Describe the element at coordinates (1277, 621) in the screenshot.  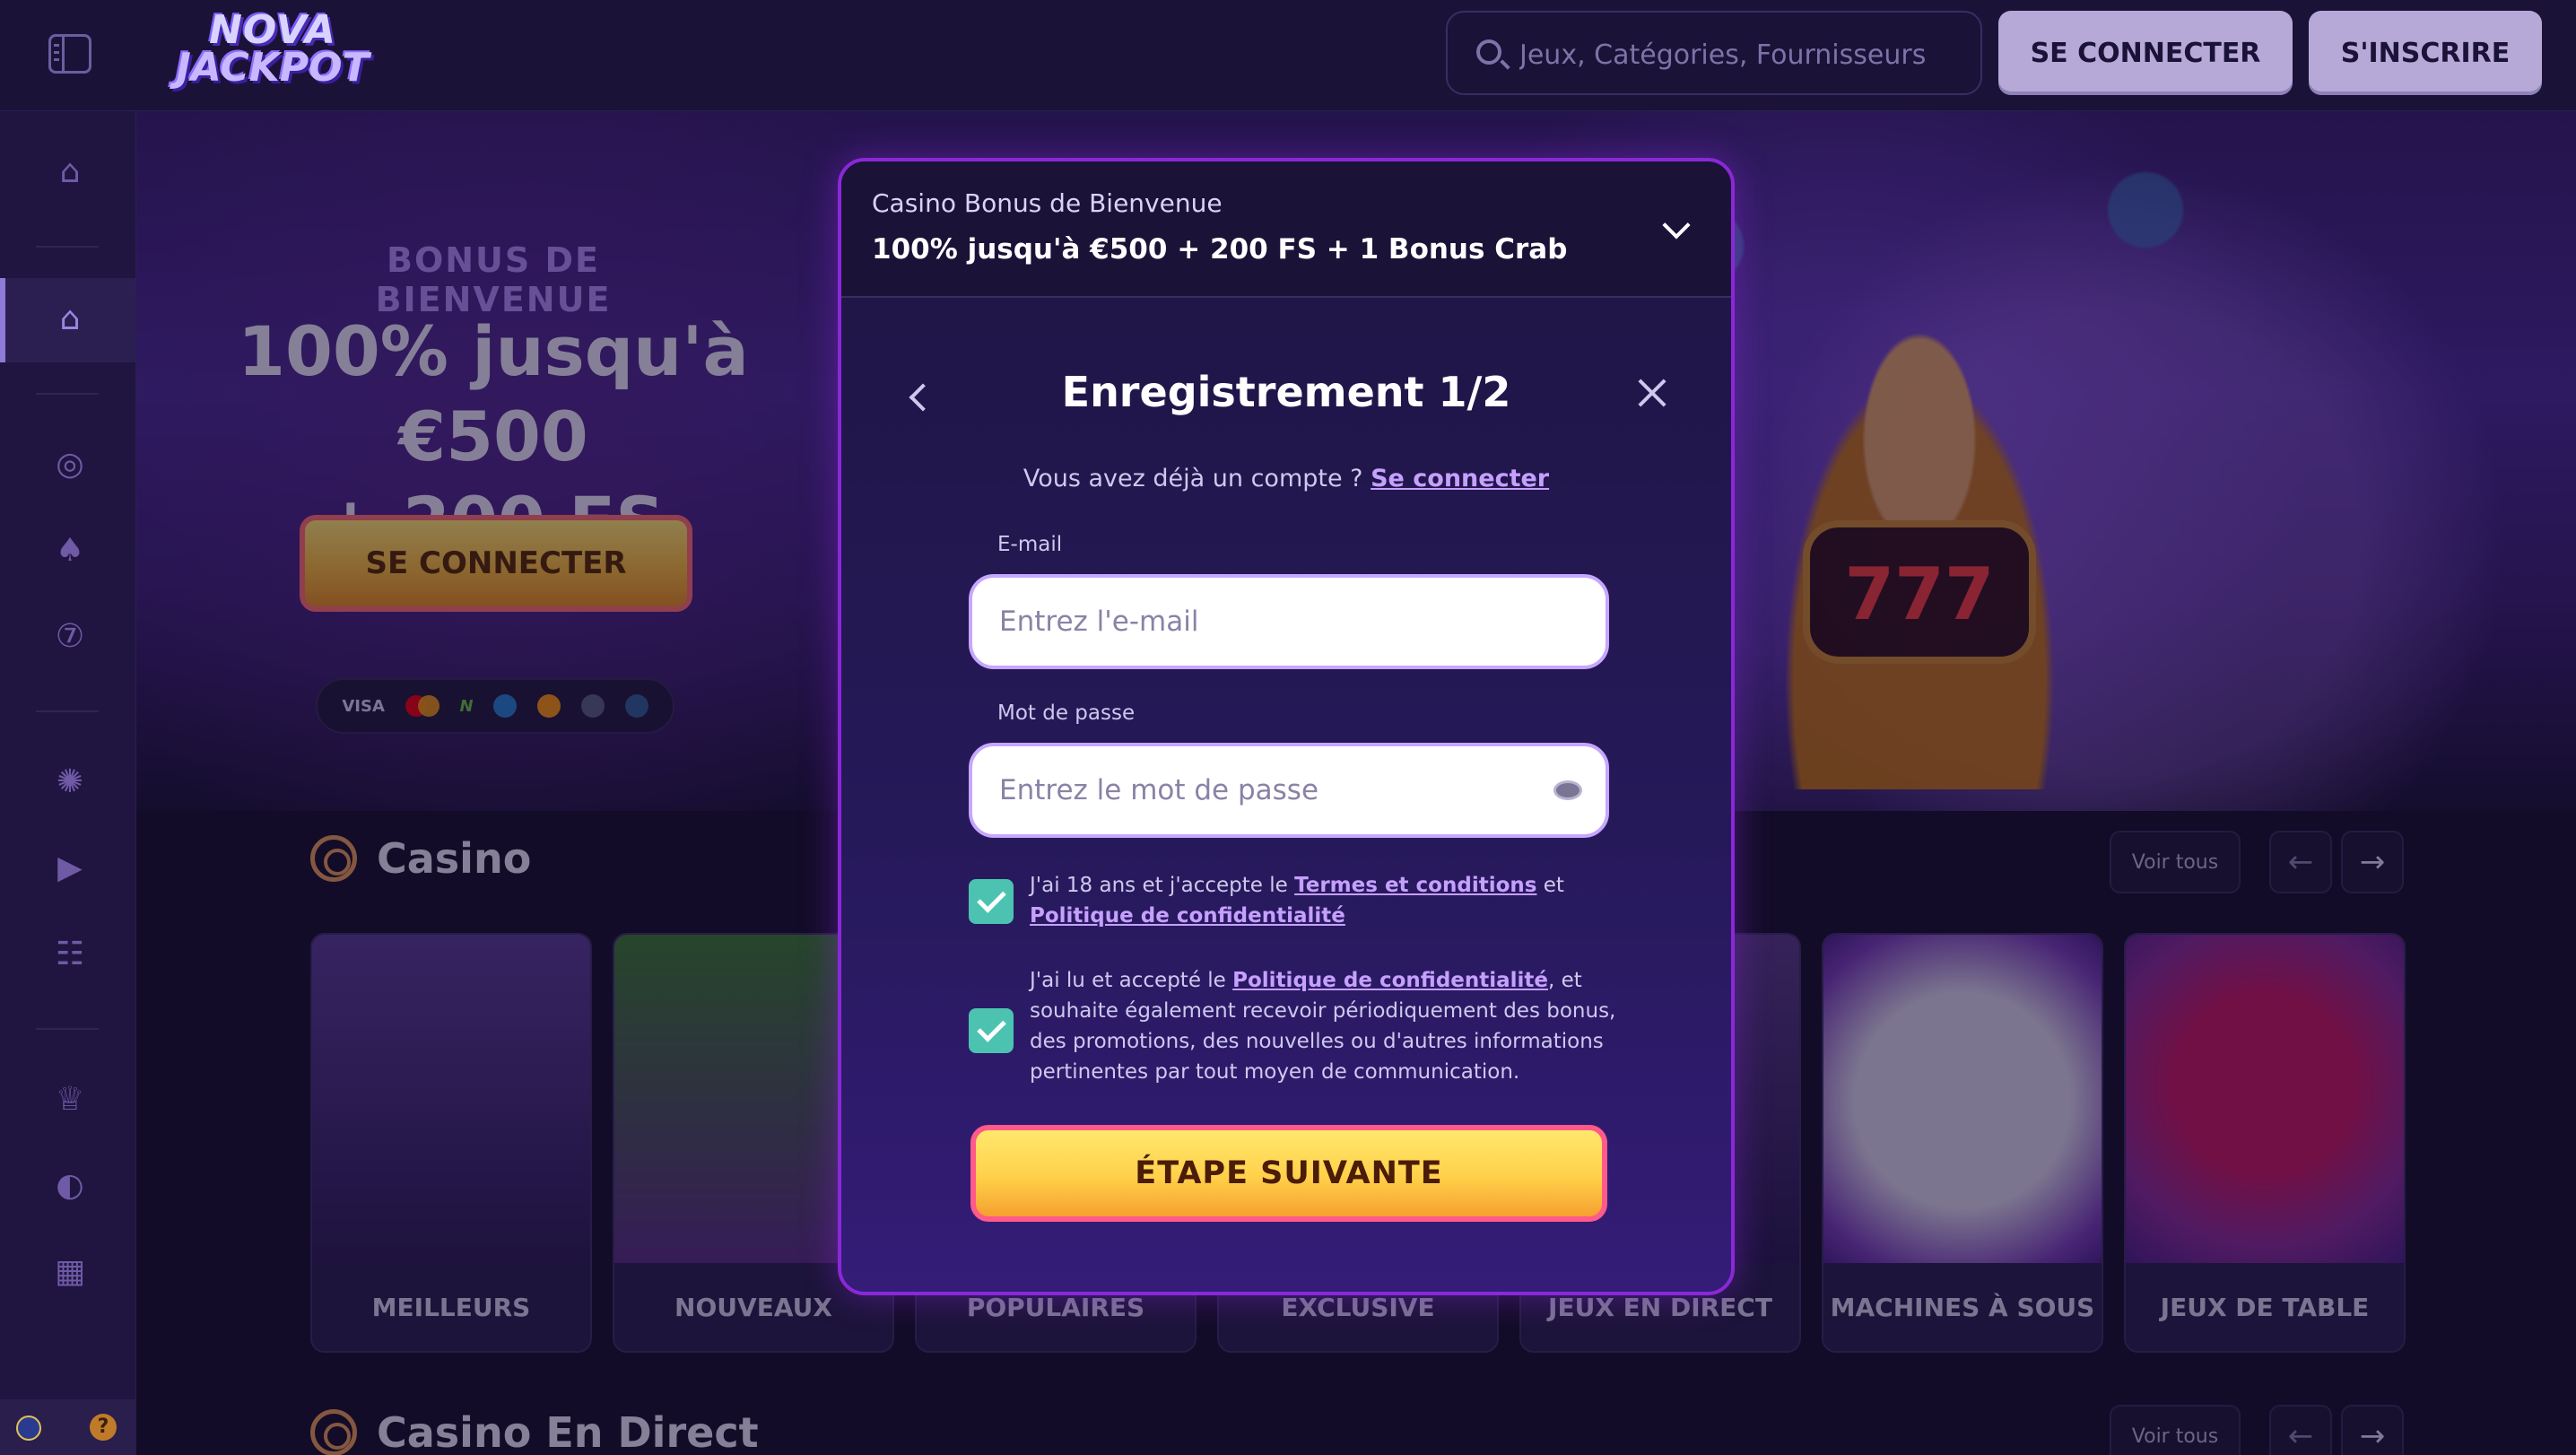
I see `email-input` at that location.